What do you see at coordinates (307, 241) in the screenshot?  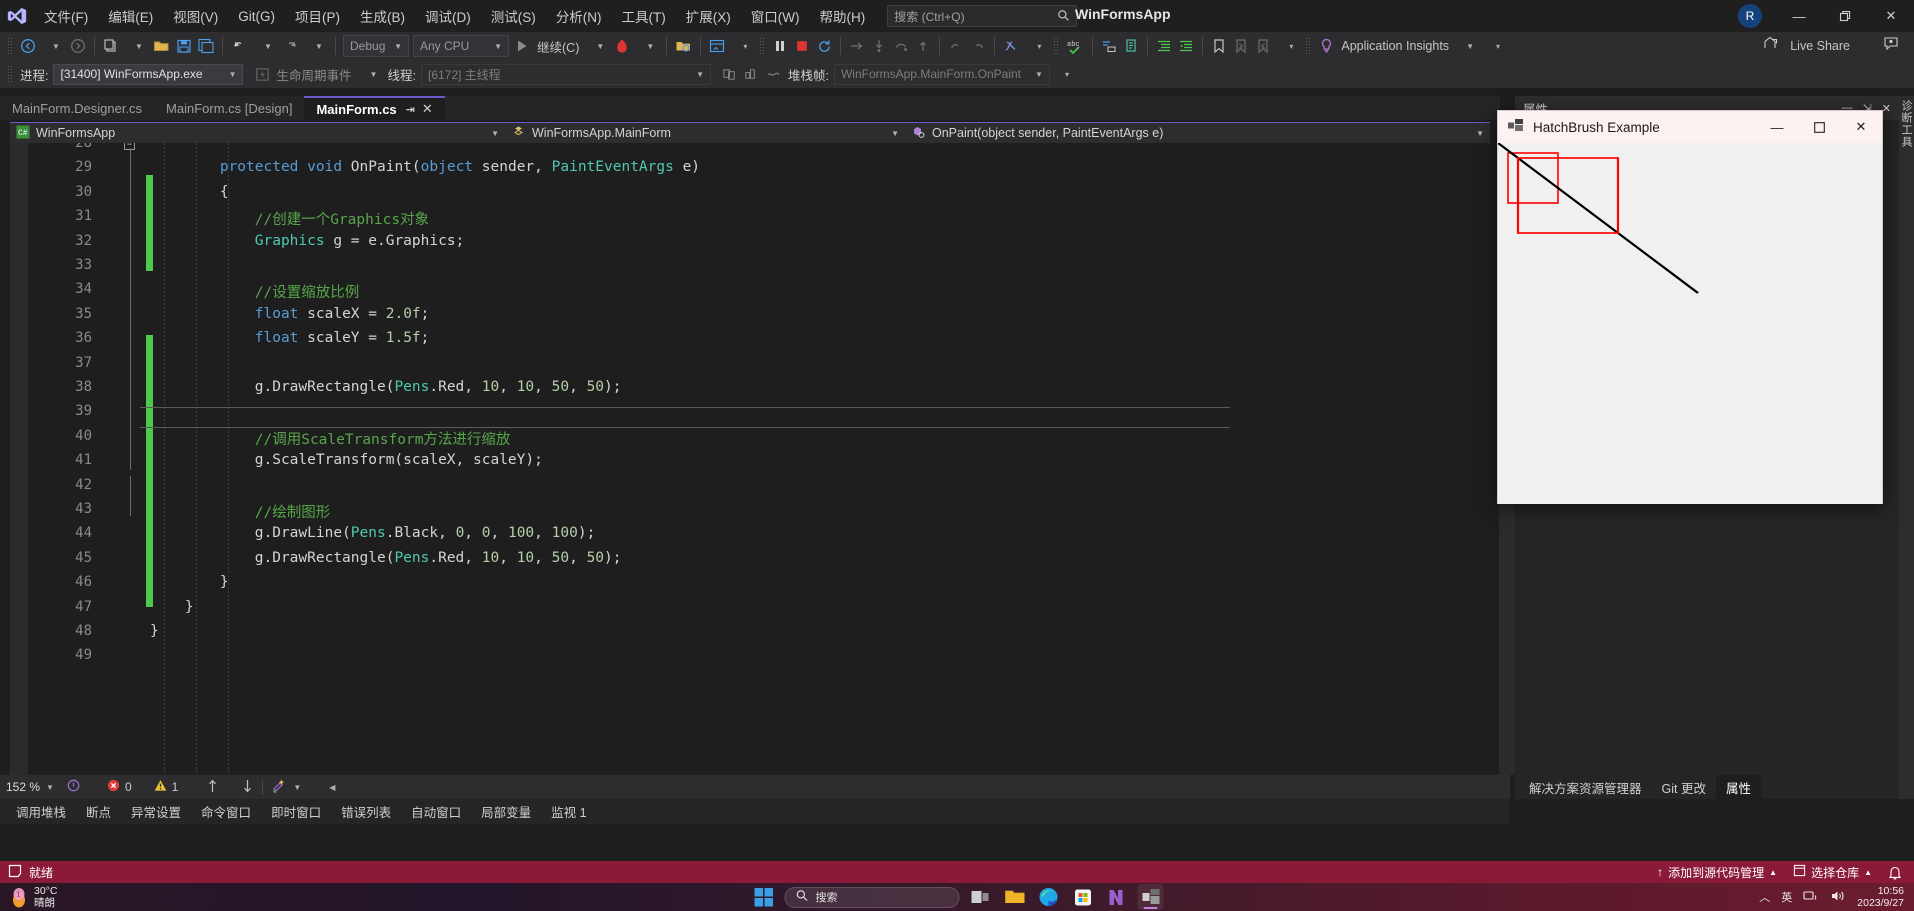 I see `code-line: Graphics g = e.Graphics;` at bounding box center [307, 241].